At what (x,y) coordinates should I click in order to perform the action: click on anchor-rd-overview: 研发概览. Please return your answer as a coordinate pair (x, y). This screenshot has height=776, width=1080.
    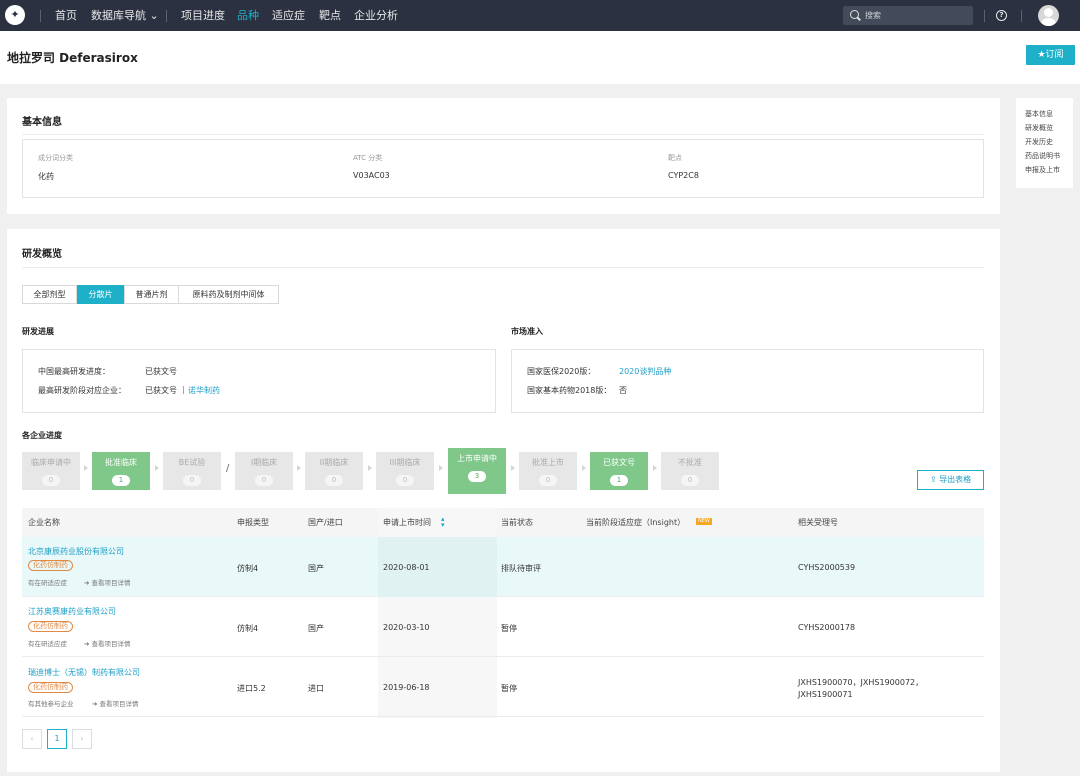
    Looking at the image, I should click on (1039, 128).